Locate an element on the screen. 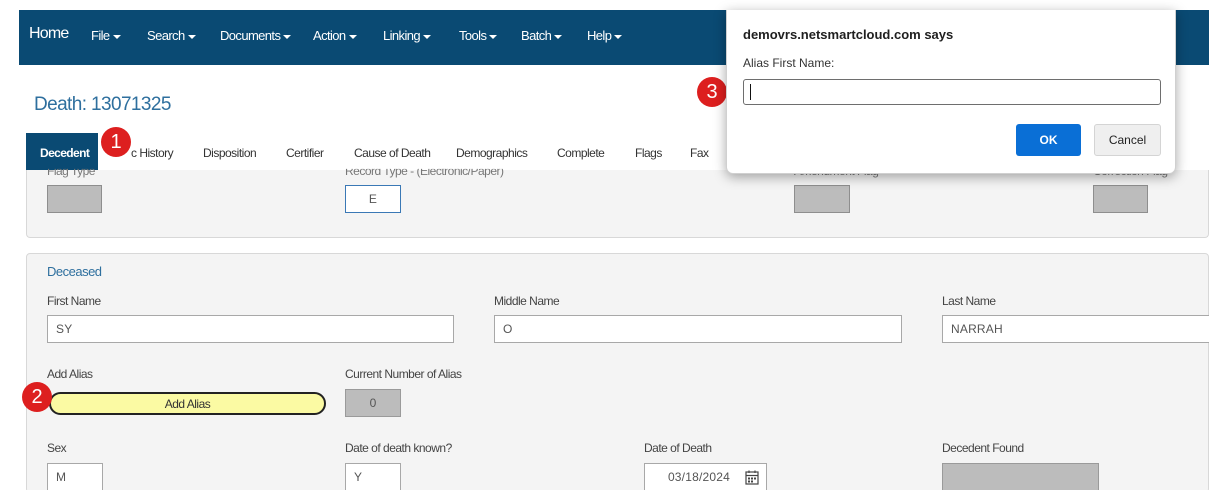  add-alias-label: Add Alias is located at coordinates (70, 374).